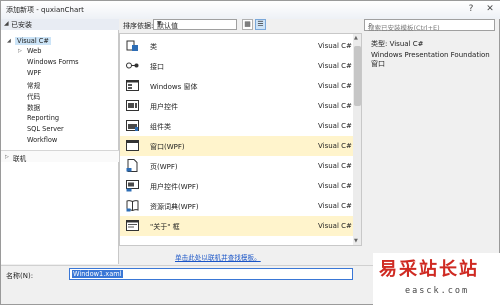  What do you see at coordinates (260, 24) in the screenshot?
I see `details-view-icon: ☰` at bounding box center [260, 24].